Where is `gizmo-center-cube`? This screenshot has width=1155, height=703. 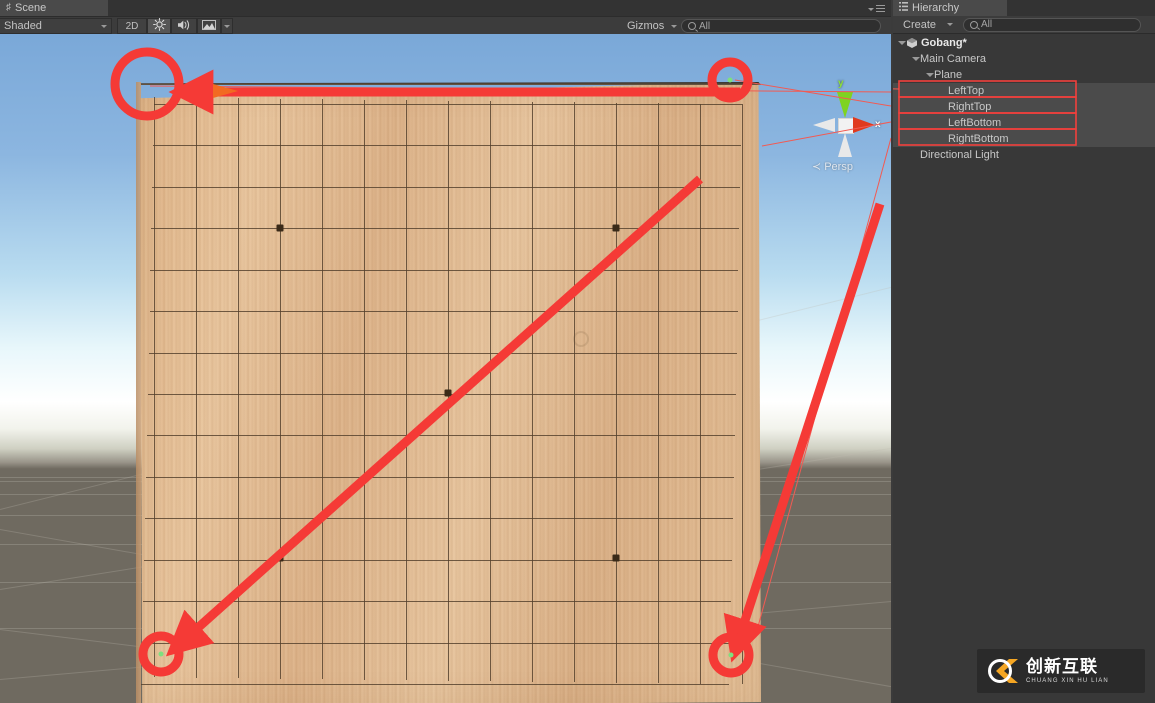
gizmo-center-cube is located at coordinates (846, 126).